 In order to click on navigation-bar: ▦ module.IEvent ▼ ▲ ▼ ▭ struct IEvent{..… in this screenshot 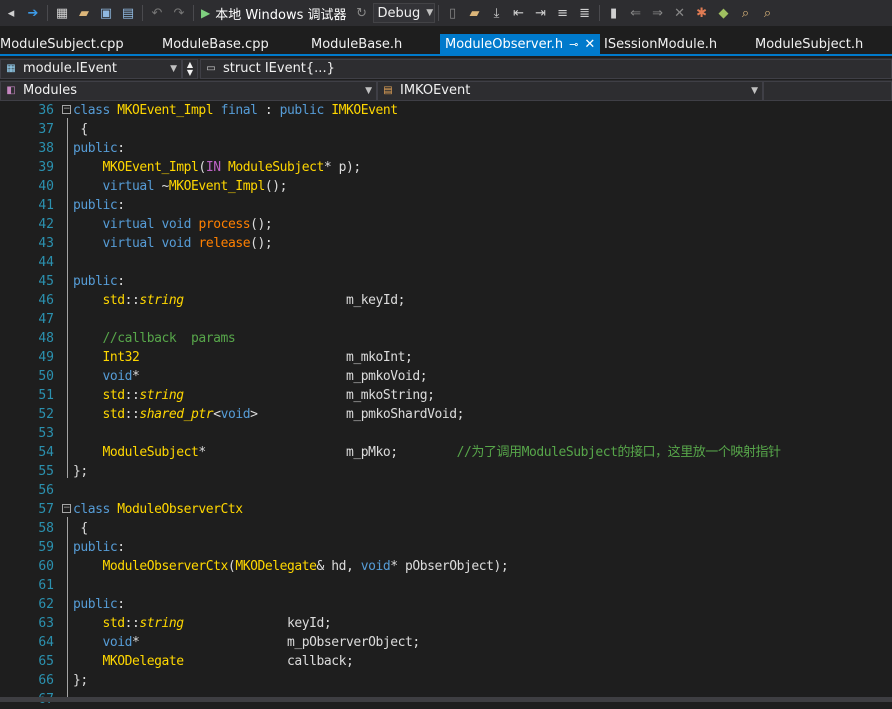, I will do `click(446, 68)`.